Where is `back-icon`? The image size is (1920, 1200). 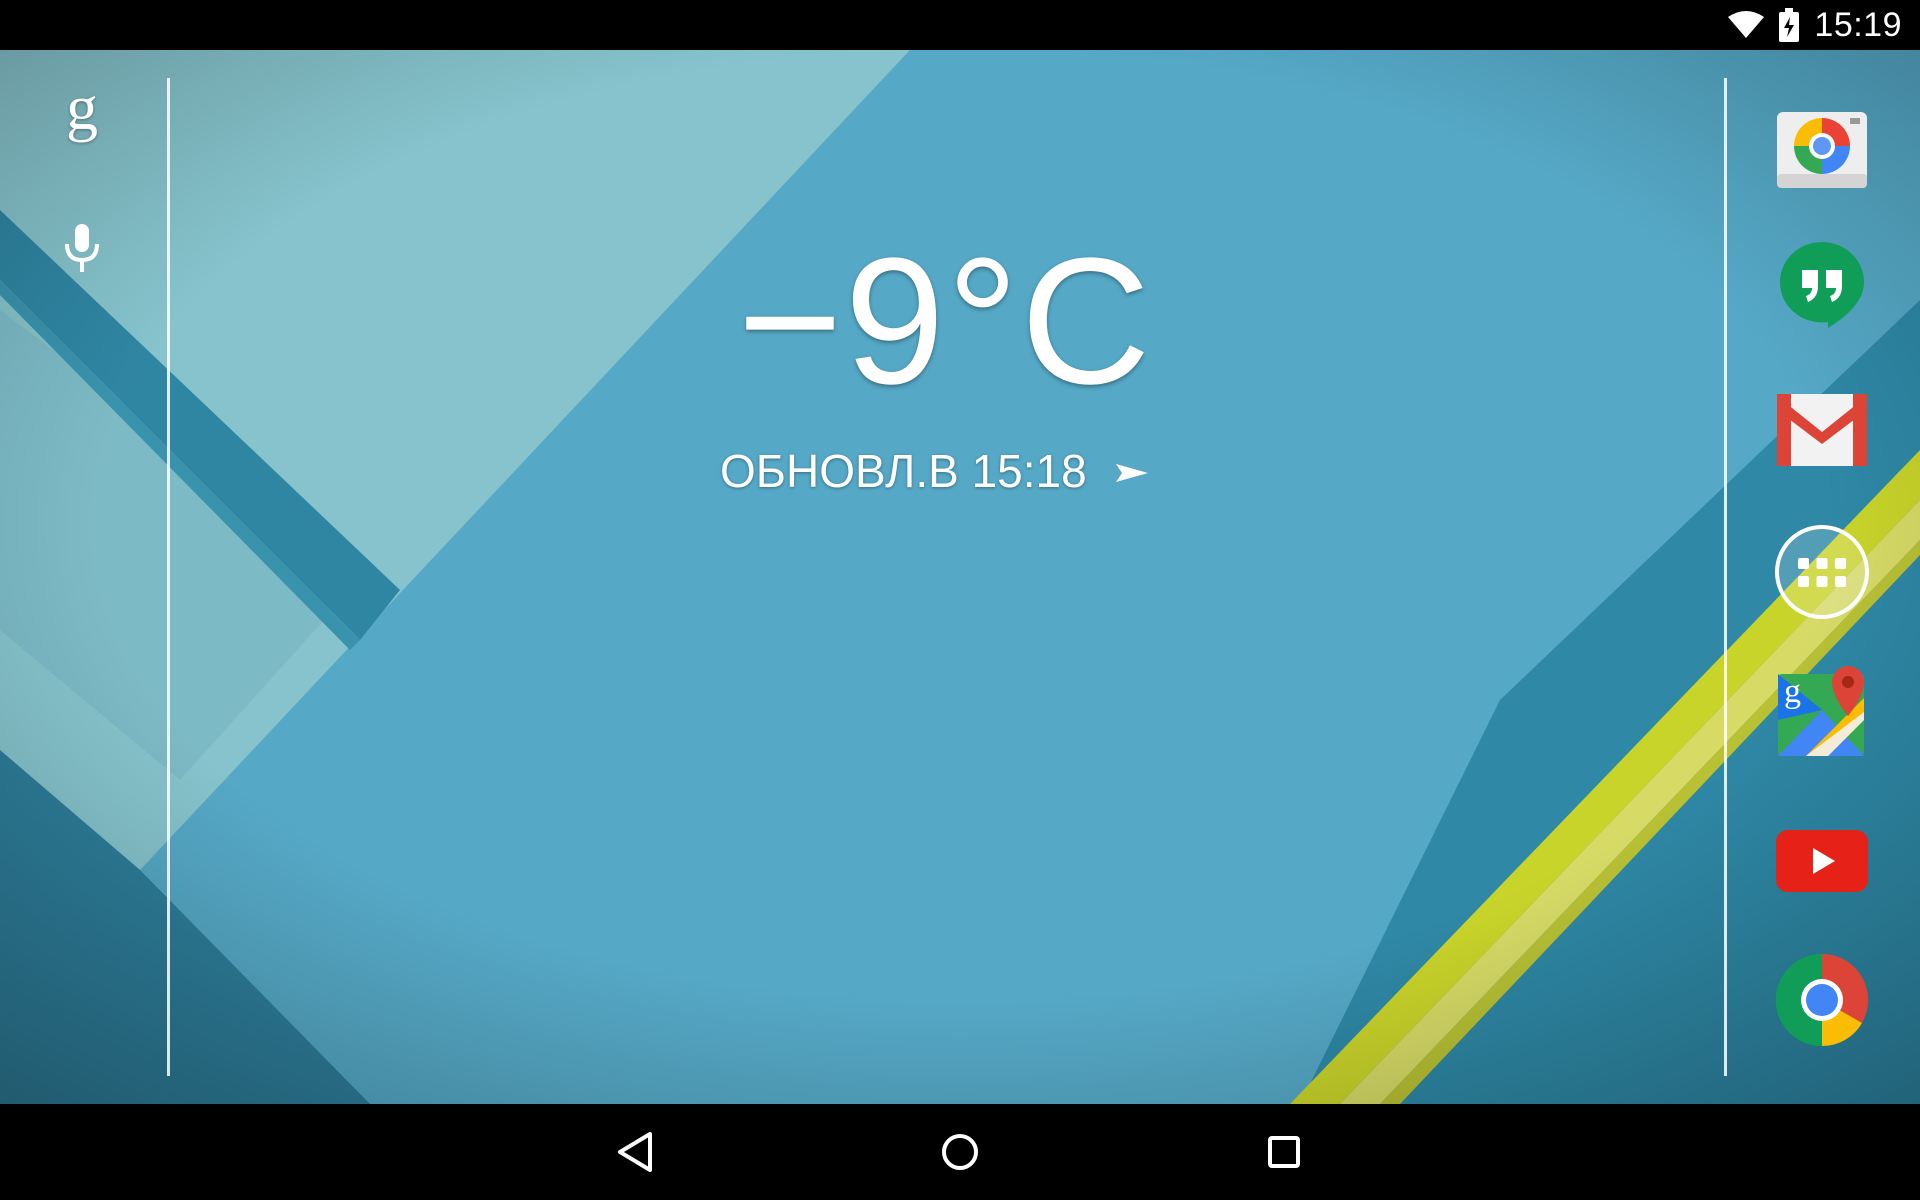 back-icon is located at coordinates (636, 1152).